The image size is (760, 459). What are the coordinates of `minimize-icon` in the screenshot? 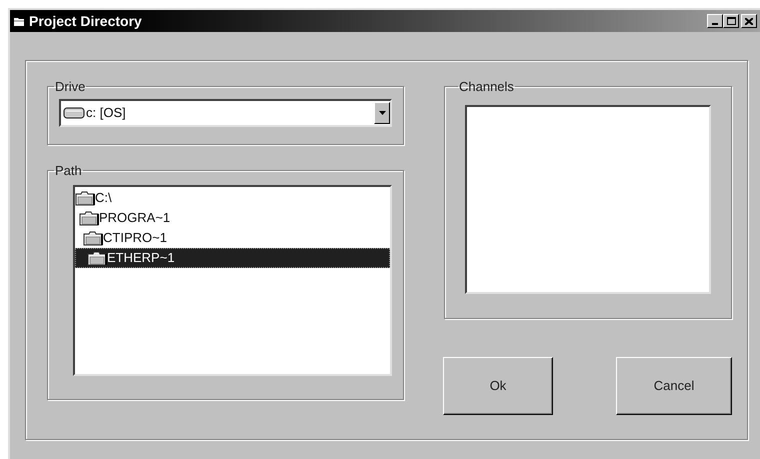 It's located at (715, 24).